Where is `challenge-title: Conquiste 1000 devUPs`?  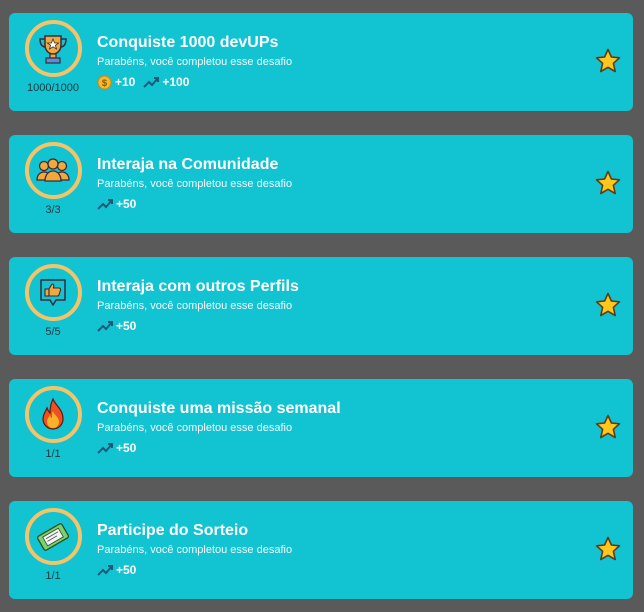
challenge-title: Conquiste 1000 devUPs is located at coordinates (188, 42).